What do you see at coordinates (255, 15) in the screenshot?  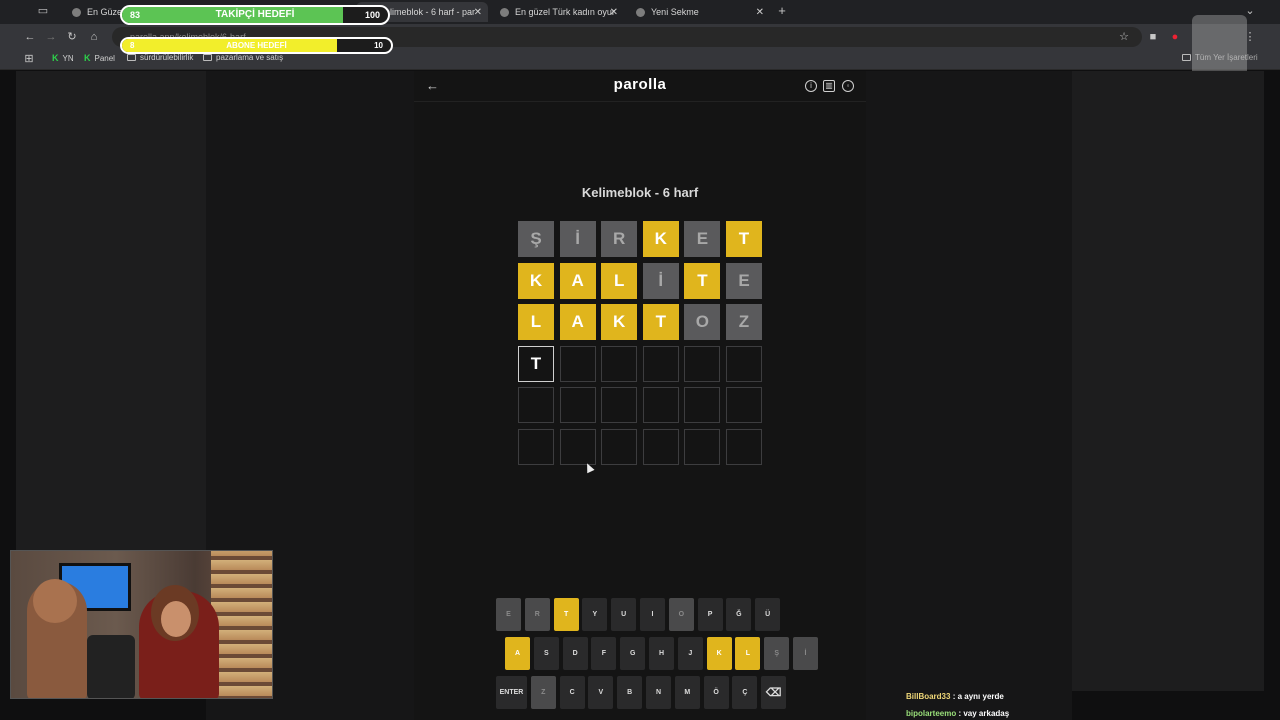 I see `follower-goal-bar: 83 TAKİPÇİ HEDEFİ 100` at bounding box center [255, 15].